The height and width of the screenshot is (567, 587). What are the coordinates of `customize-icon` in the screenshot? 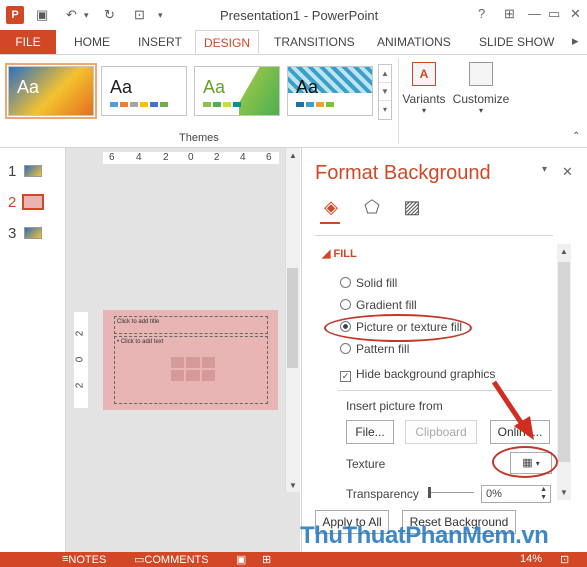 It's located at (481, 74).